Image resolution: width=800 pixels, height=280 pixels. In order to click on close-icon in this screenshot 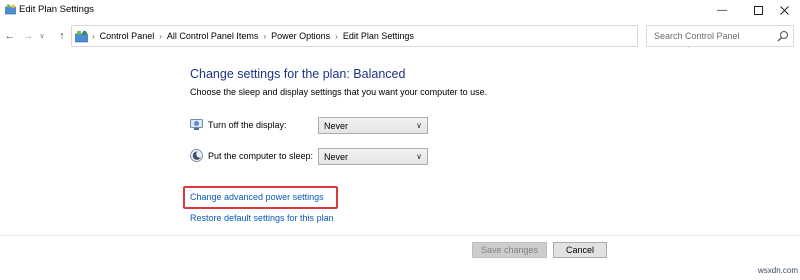, I will do `click(784, 10)`.